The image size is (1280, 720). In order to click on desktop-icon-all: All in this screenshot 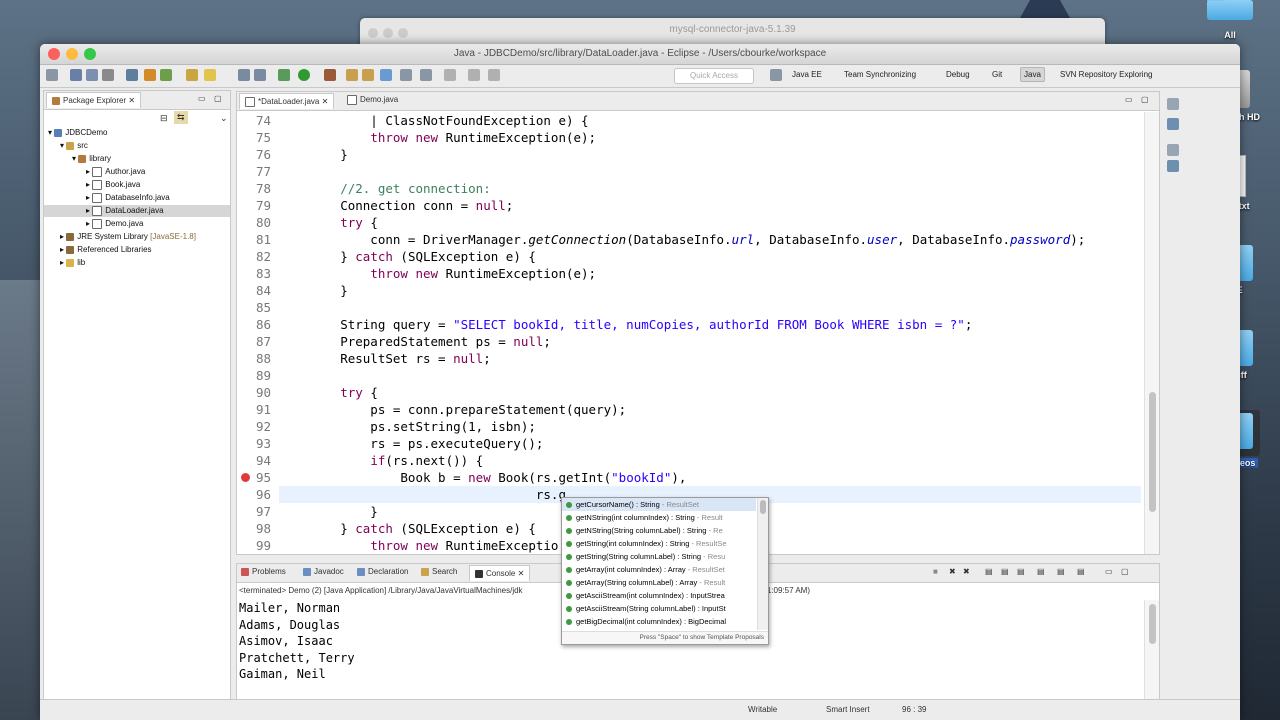, I will do `click(1230, 20)`.